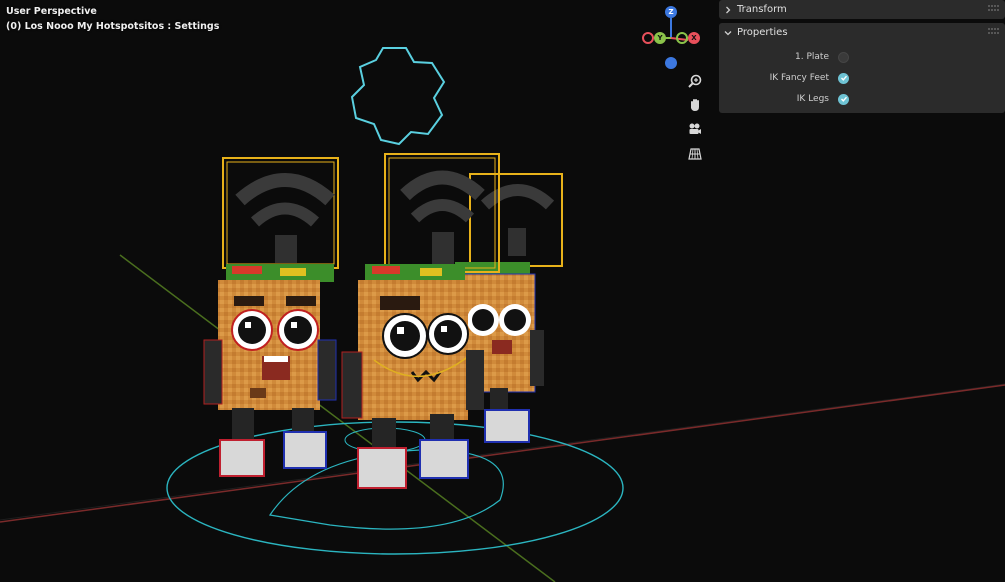 The height and width of the screenshot is (582, 1005). Describe the element at coordinates (862, 78) in the screenshot. I see `property-row-ik-fancy-feet: IK Fancy Feet` at that location.